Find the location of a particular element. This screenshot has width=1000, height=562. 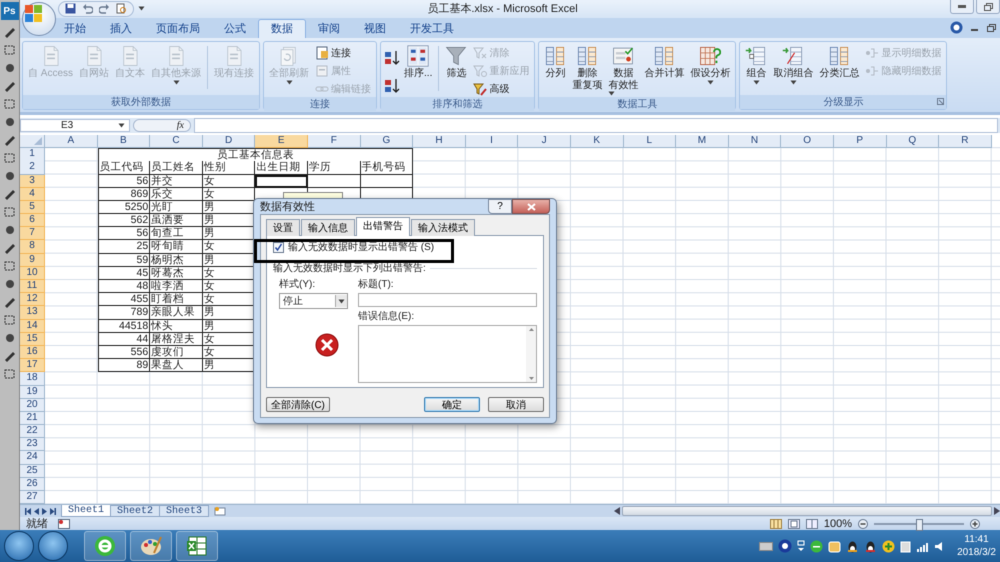

column-header: K is located at coordinates (597, 141).